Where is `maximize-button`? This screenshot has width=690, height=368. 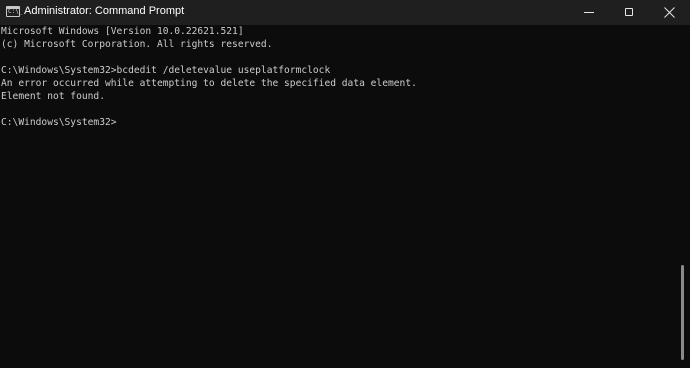 maximize-button is located at coordinates (630, 12).